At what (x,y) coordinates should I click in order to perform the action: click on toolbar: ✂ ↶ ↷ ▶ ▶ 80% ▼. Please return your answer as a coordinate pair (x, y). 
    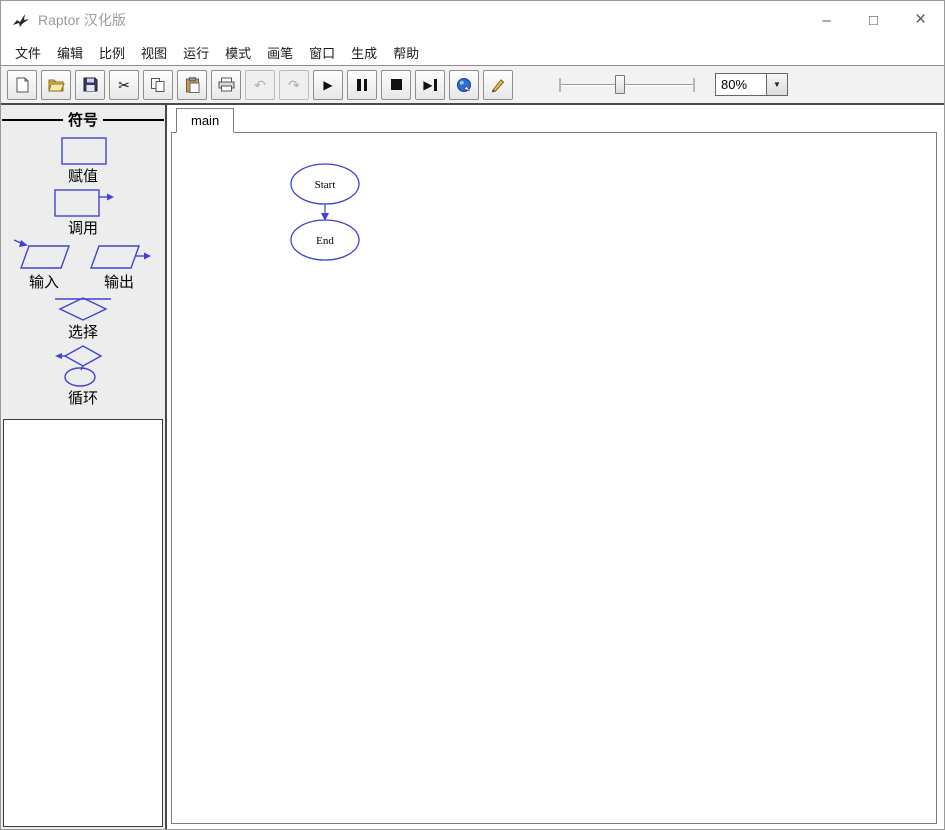
    Looking at the image, I should click on (472, 85).